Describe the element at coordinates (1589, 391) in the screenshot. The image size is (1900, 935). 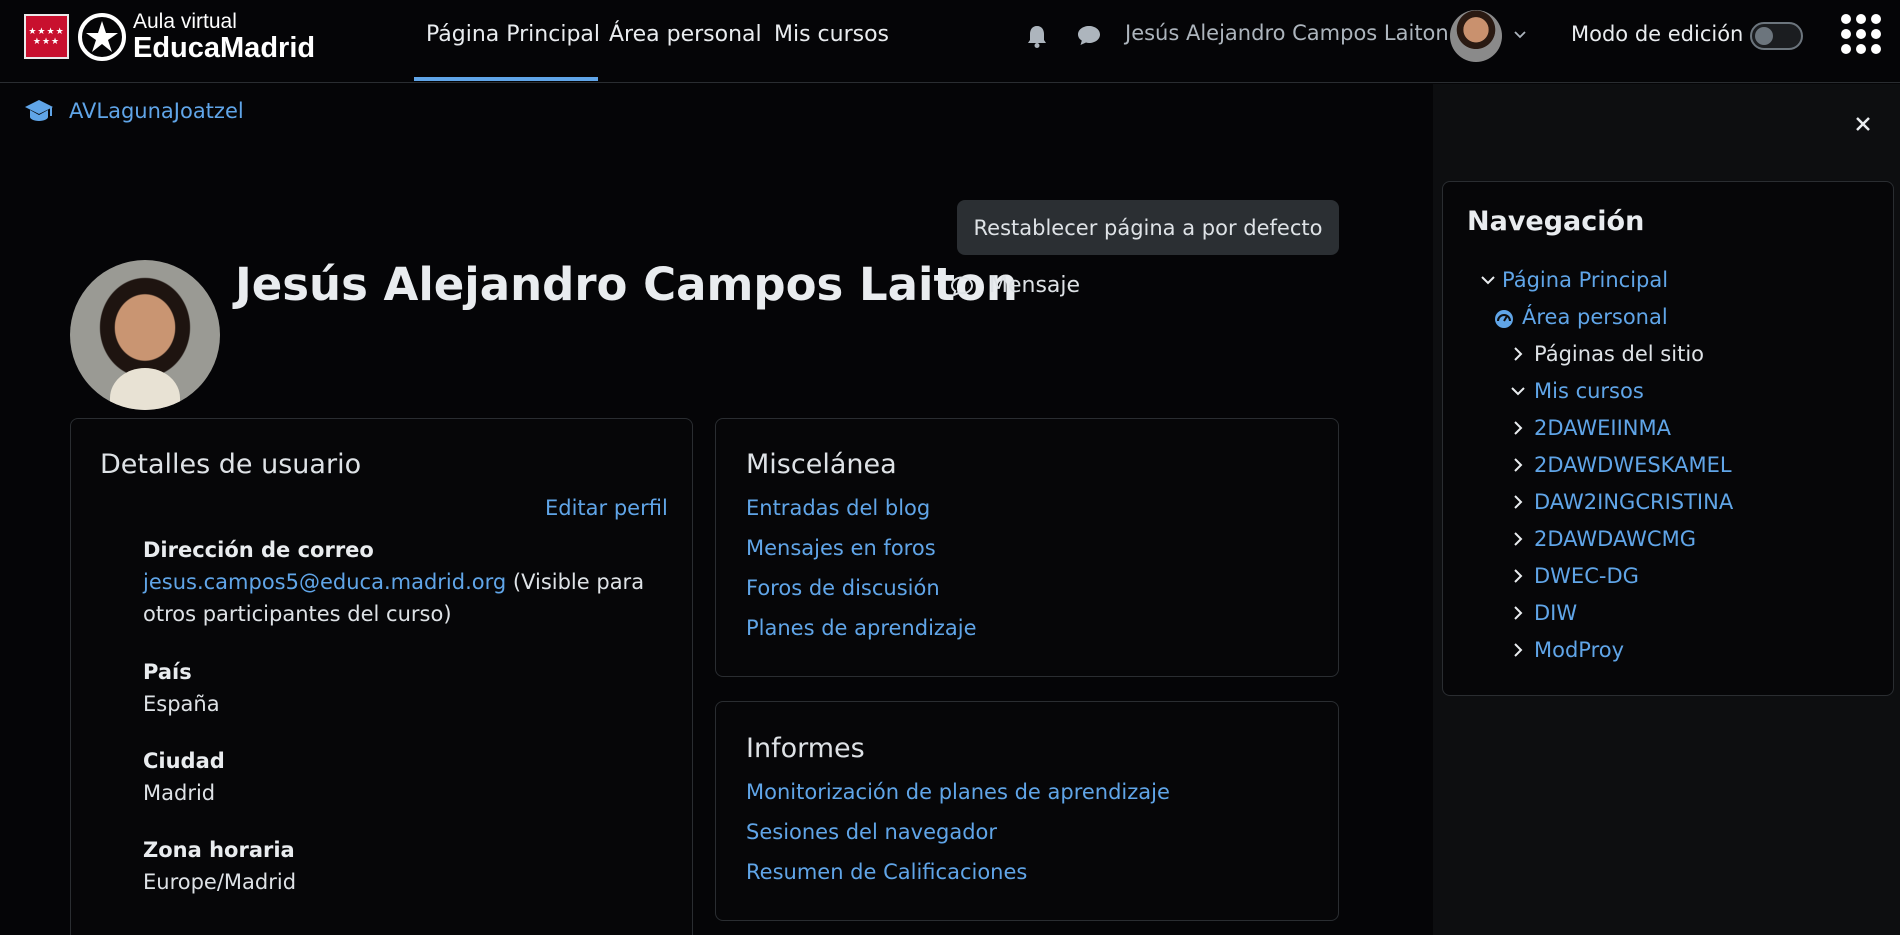
I see `tree-my-courses: Mis cursos` at that location.